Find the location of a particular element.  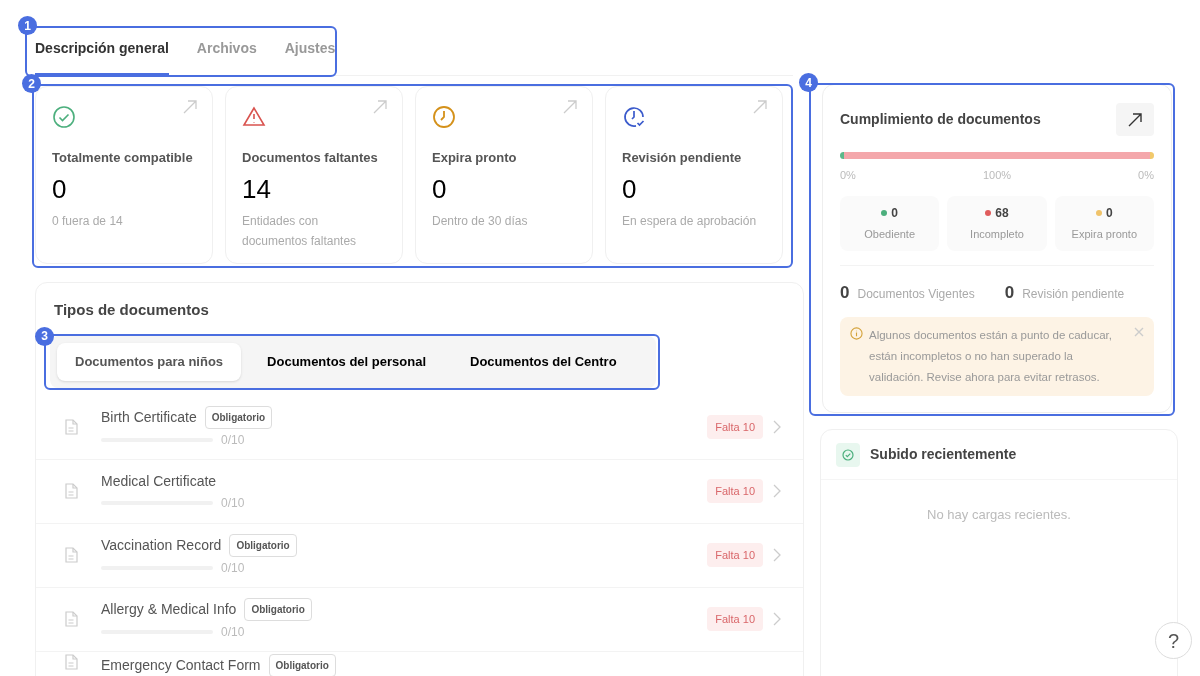

legend-value: 68 is located at coordinates (1002, 213).